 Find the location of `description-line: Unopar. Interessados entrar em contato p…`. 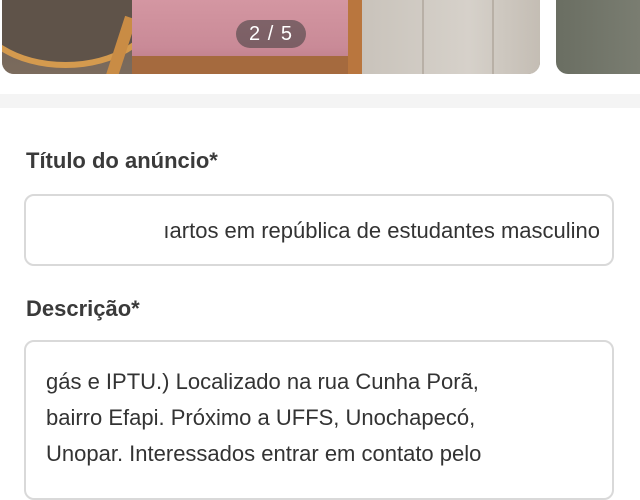

description-line: Unopar. Interessados entrar em contato p… is located at coordinates (264, 453).